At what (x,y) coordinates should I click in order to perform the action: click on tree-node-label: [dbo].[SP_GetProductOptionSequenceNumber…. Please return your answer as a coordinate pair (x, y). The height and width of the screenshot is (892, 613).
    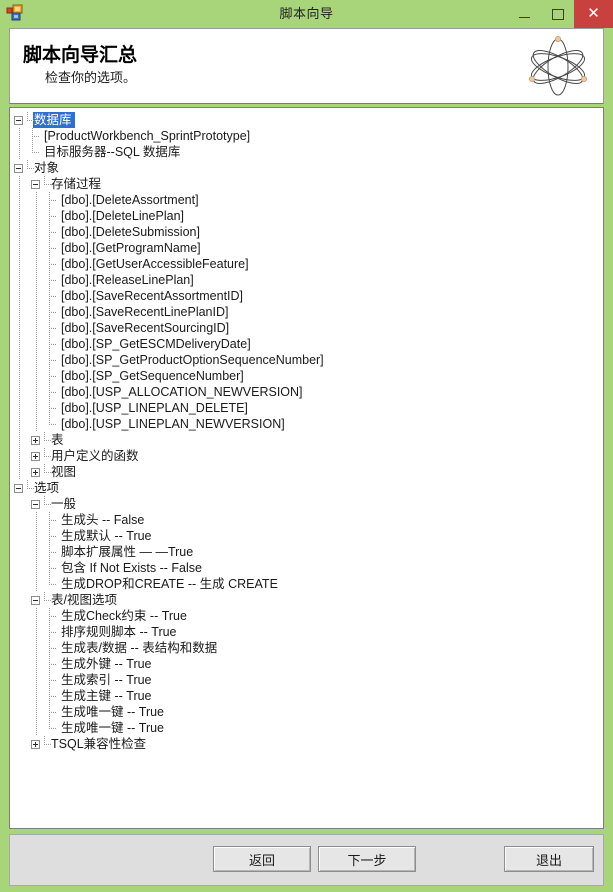
    Looking at the image, I should click on (192, 360).